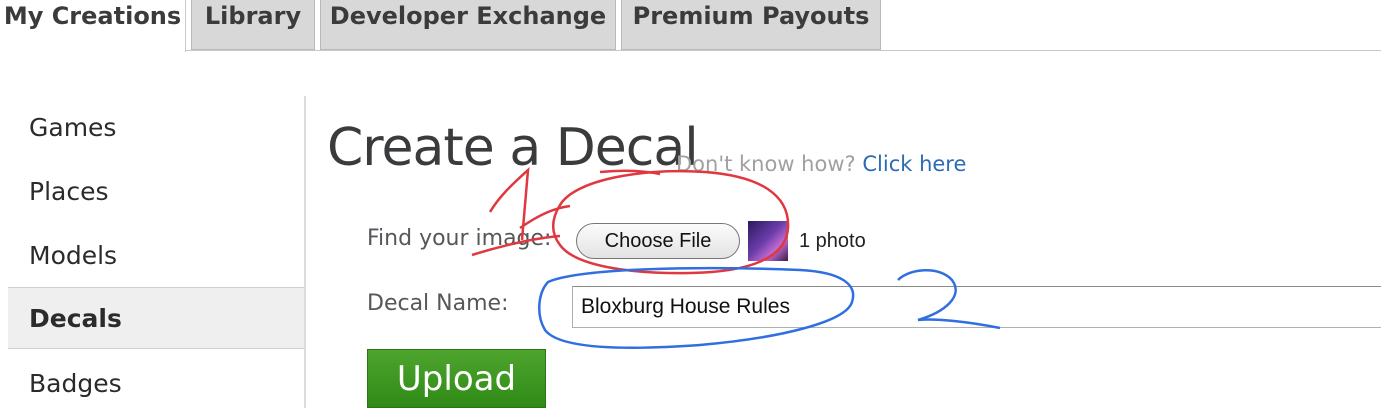 The image size is (1381, 414). What do you see at coordinates (513, 148) in the screenshot?
I see `page-title: Create a Decal` at bounding box center [513, 148].